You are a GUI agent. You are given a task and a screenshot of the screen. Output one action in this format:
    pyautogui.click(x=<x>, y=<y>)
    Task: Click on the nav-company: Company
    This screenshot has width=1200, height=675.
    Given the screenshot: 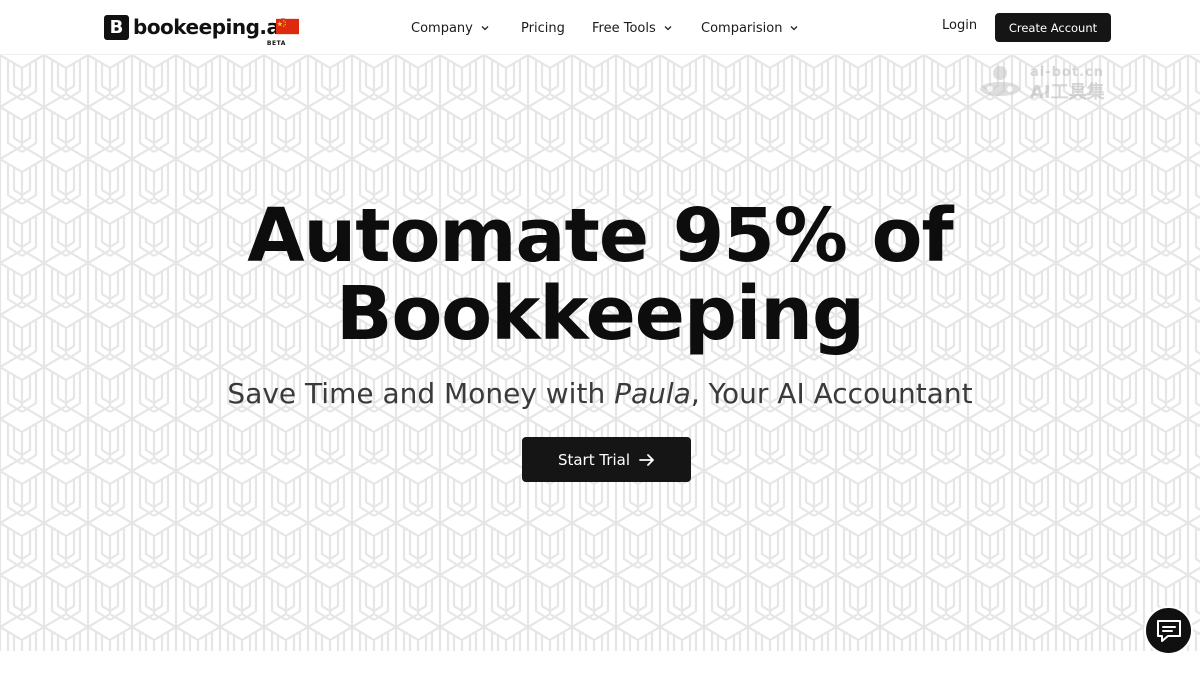 What is the action you would take?
    pyautogui.click(x=450, y=28)
    